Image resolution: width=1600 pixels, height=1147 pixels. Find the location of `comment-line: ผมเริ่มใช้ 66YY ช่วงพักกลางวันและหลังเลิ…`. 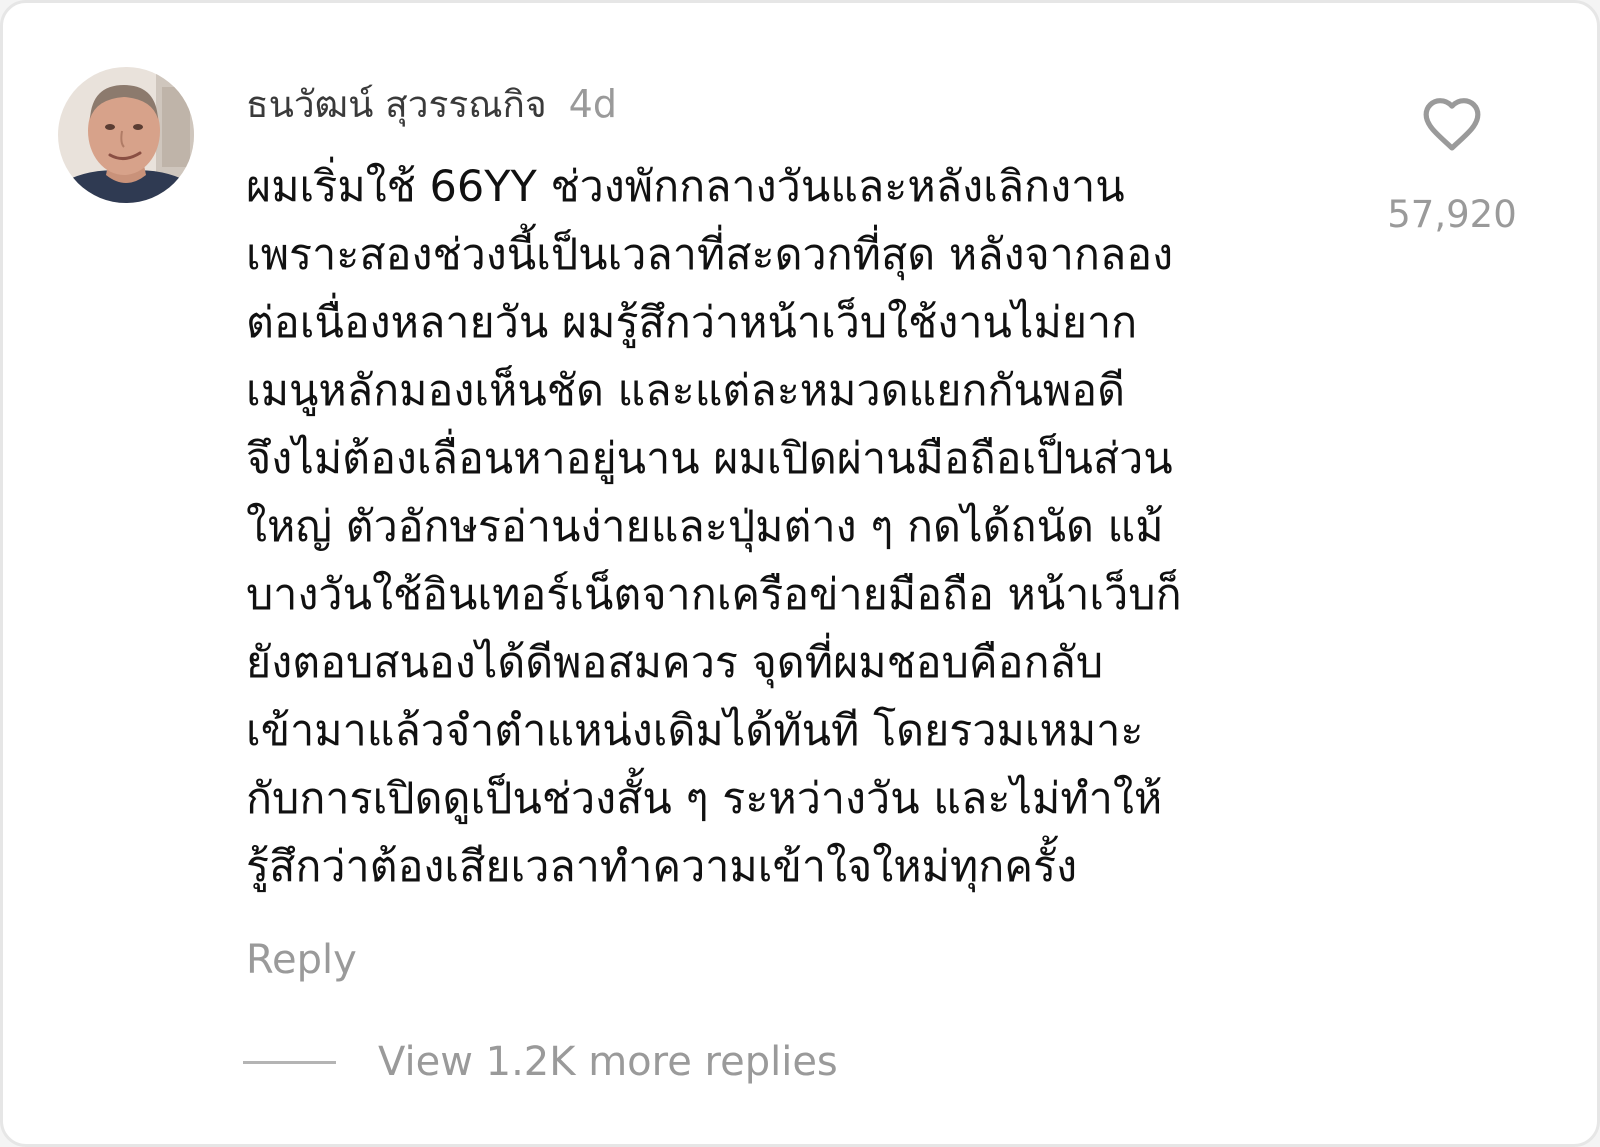

comment-line: ผมเริ่มใช้ 66YY ช่วงพักกลางวันและหลังเลิ… is located at coordinates (685, 187).